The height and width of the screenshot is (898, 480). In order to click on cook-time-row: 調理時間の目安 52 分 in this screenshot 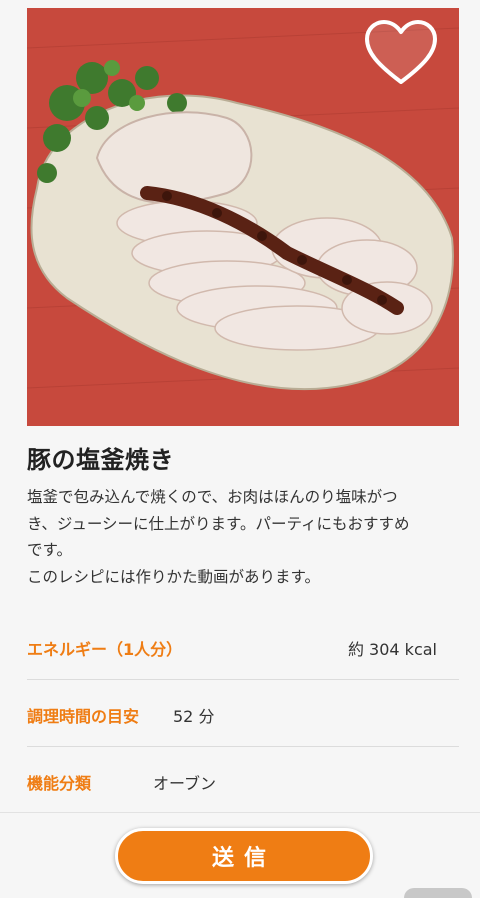, I will do `click(243, 714)`.